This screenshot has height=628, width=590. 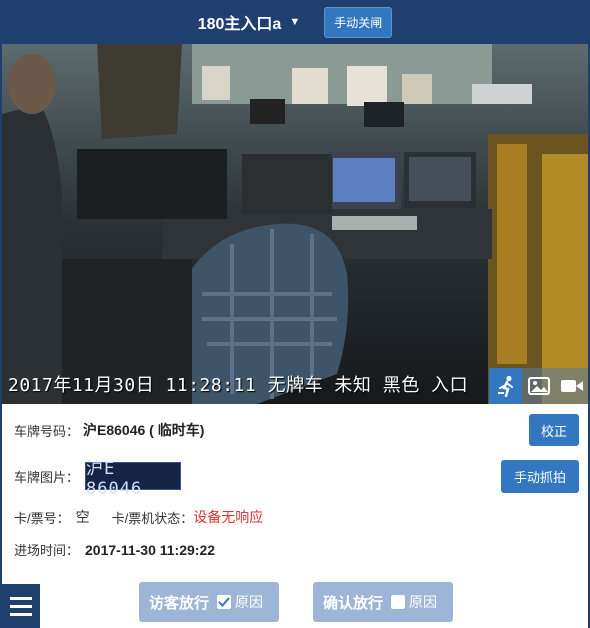 I want to click on machine-status-label: 卡/票机状态：, so click(x=152, y=518).